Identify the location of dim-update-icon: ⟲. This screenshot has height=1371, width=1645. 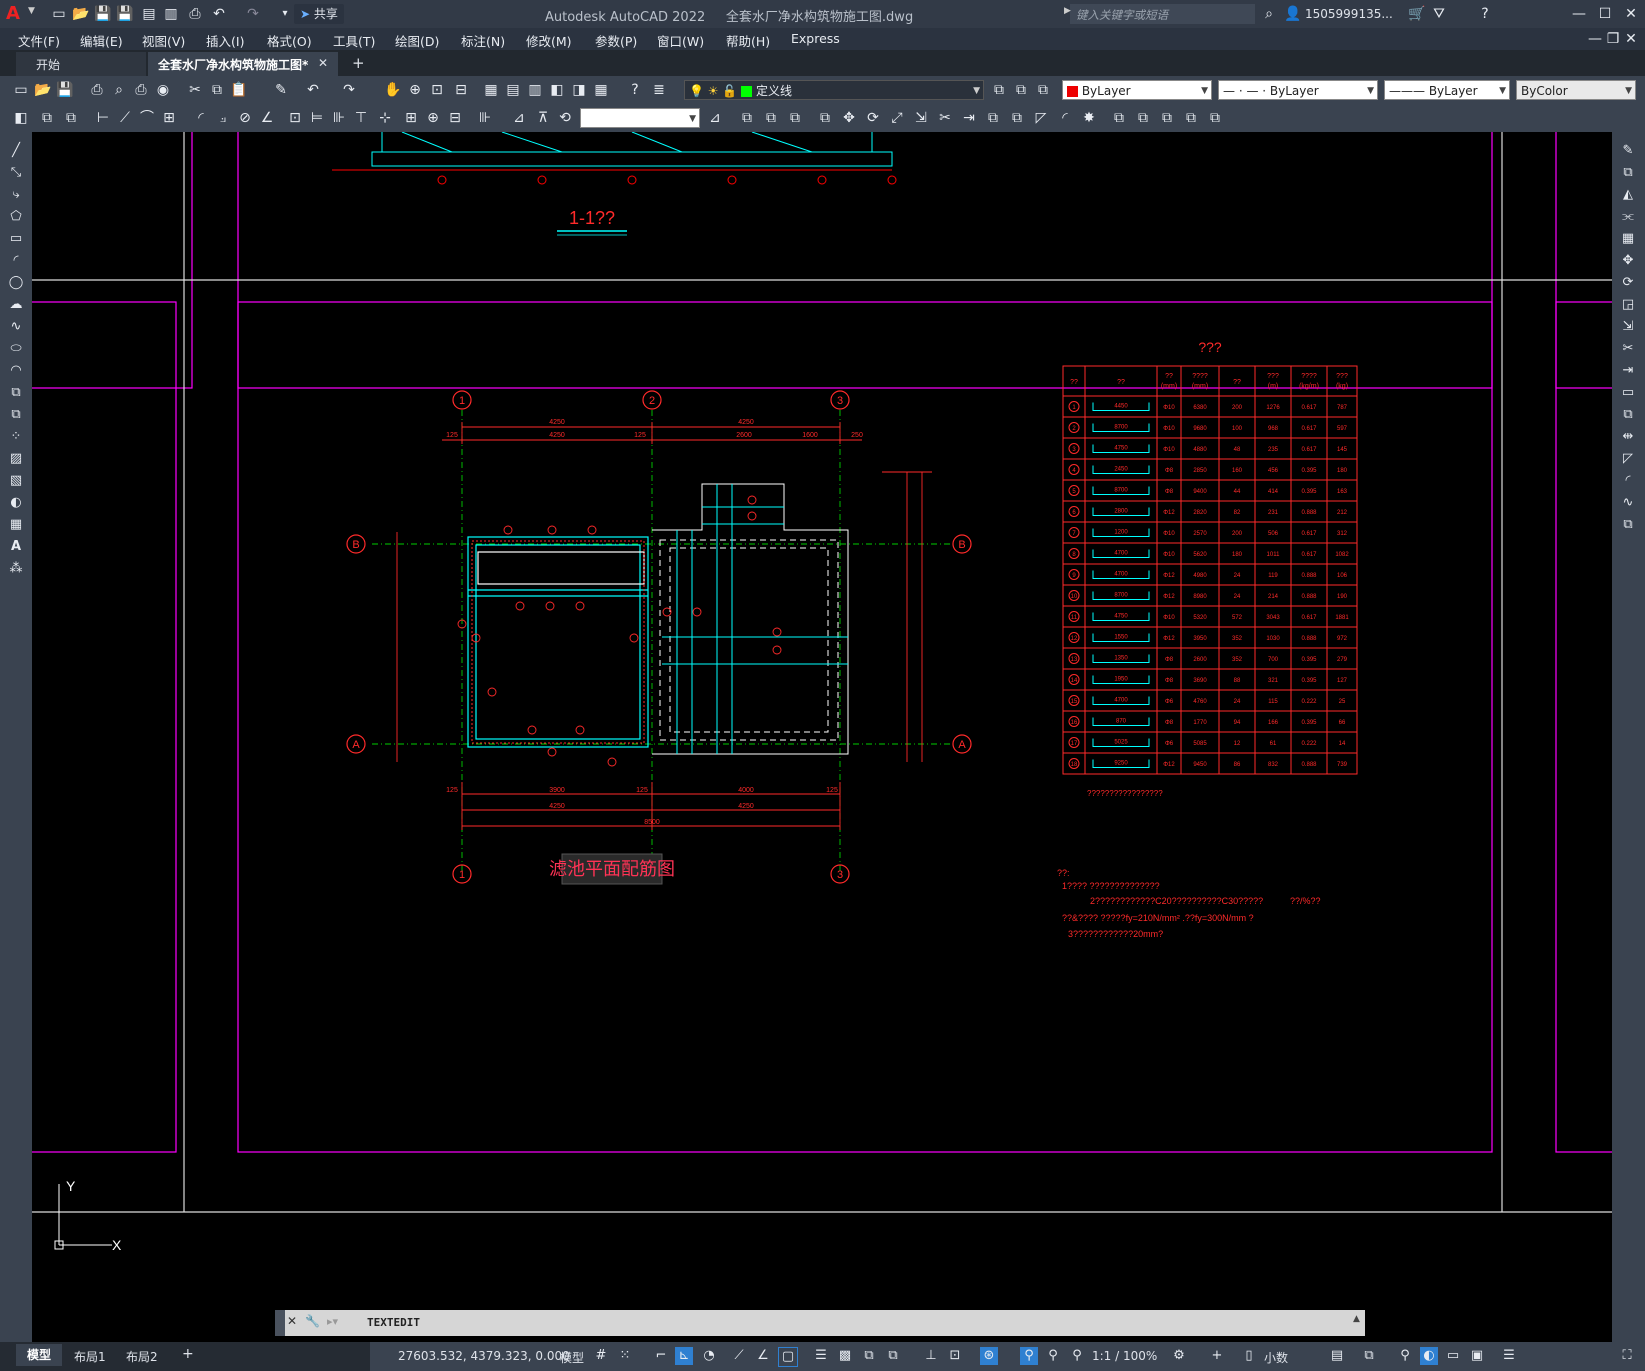
(565, 118).